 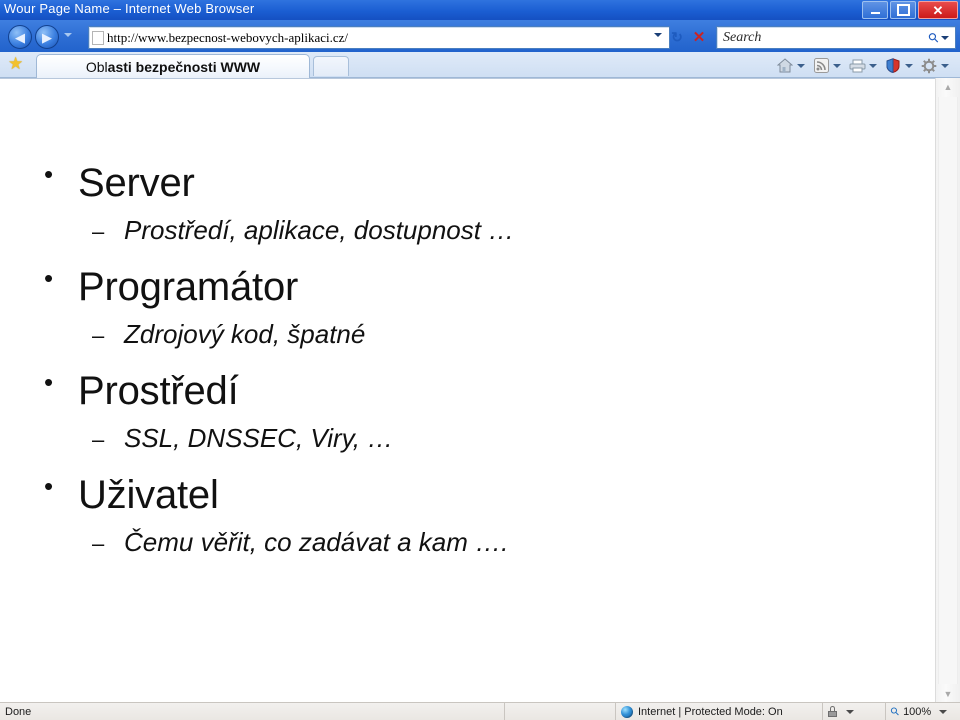 What do you see at coordinates (96, 66) in the screenshot?
I see `tab-label-prefix: Obl` at bounding box center [96, 66].